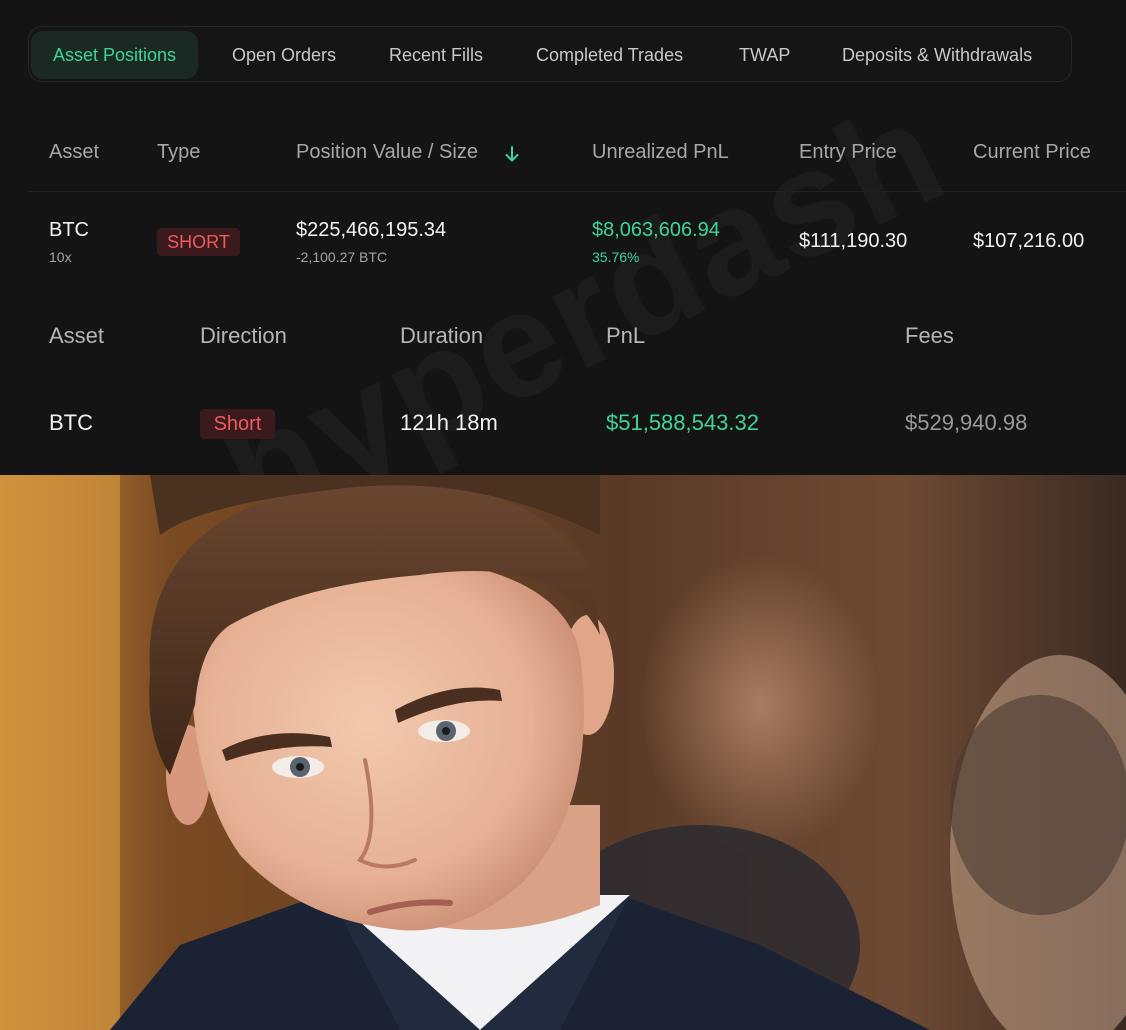 This screenshot has width=1126, height=1030. What do you see at coordinates (577, 191) in the screenshot?
I see `header-divider` at bounding box center [577, 191].